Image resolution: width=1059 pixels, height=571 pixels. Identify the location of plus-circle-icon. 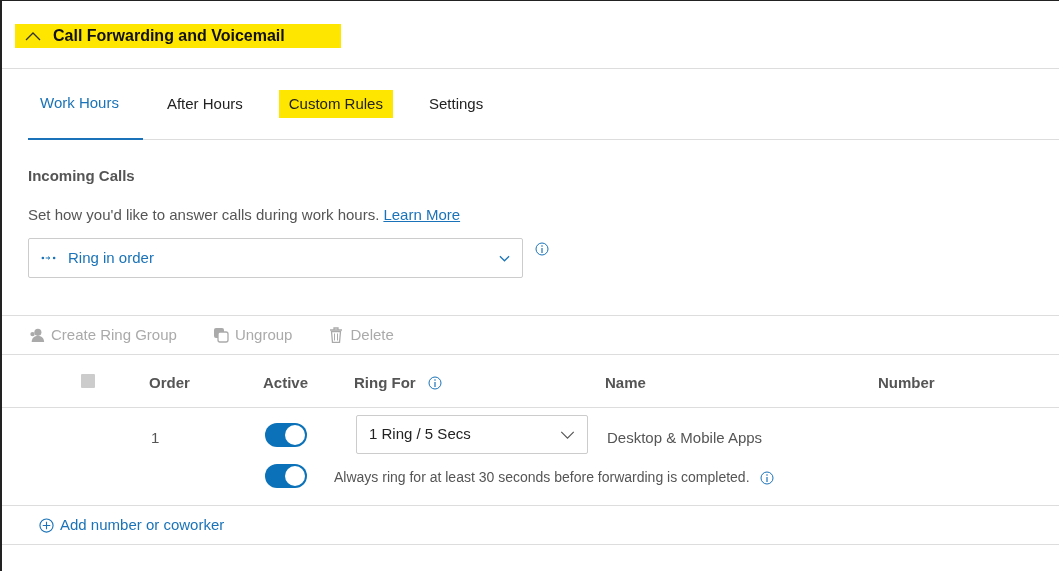
(46, 525).